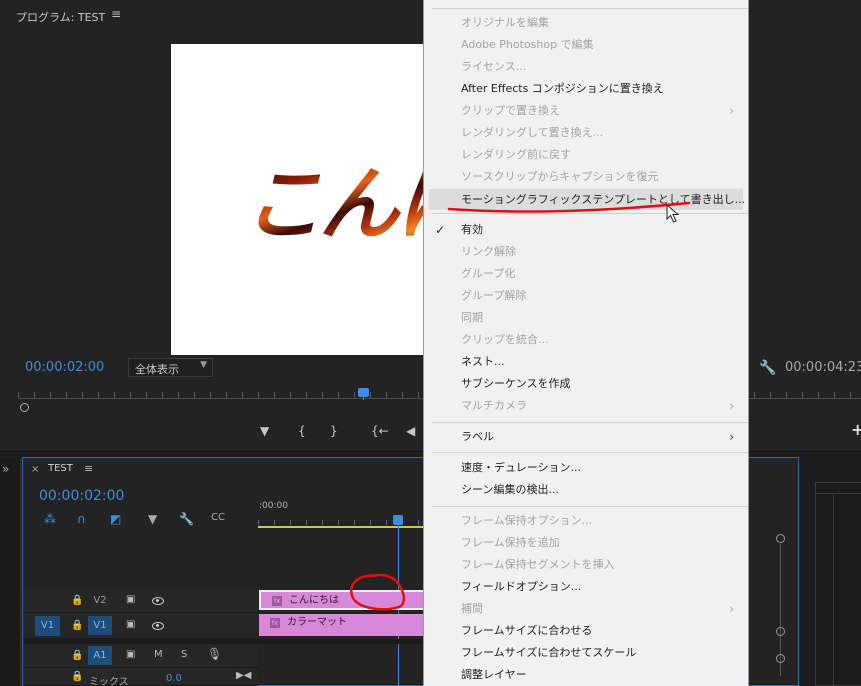 The width and height of the screenshot is (861, 686). I want to click on timeline-vertical-scrollbar, so click(781, 609).